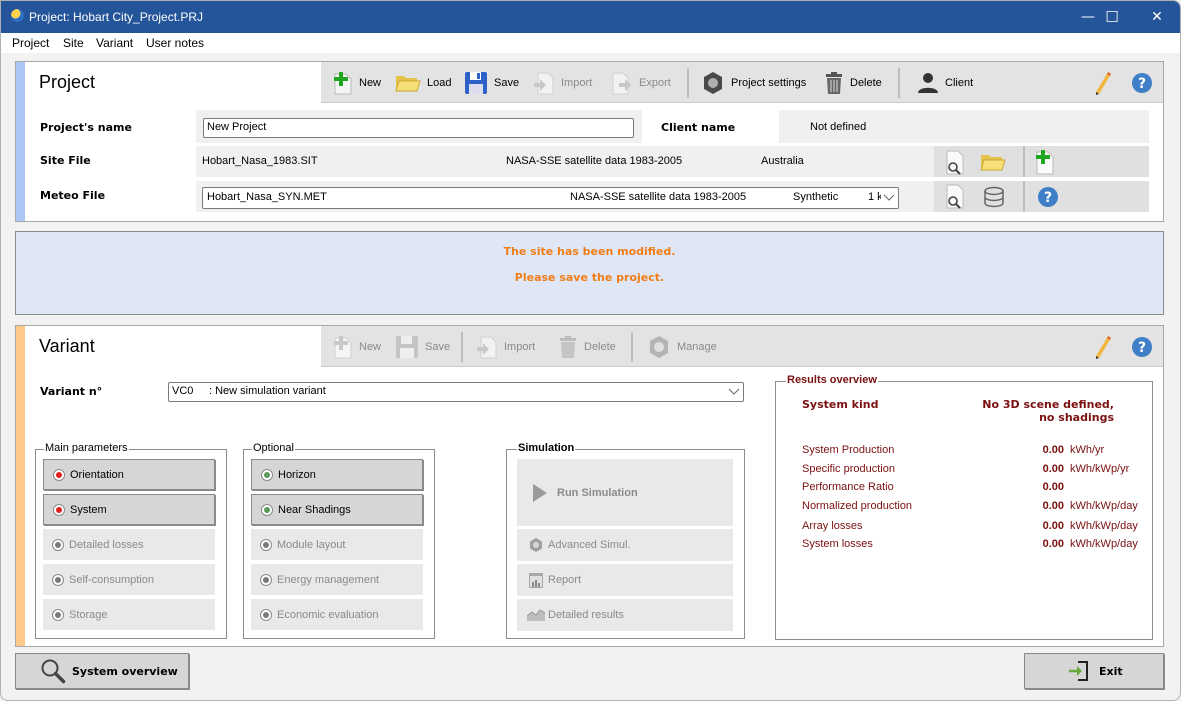 This screenshot has height=701, width=1181. Describe the element at coordinates (267, 197) in the screenshot. I see `meteo-file-name: Hobart_Nasa_SYN.MET` at that location.